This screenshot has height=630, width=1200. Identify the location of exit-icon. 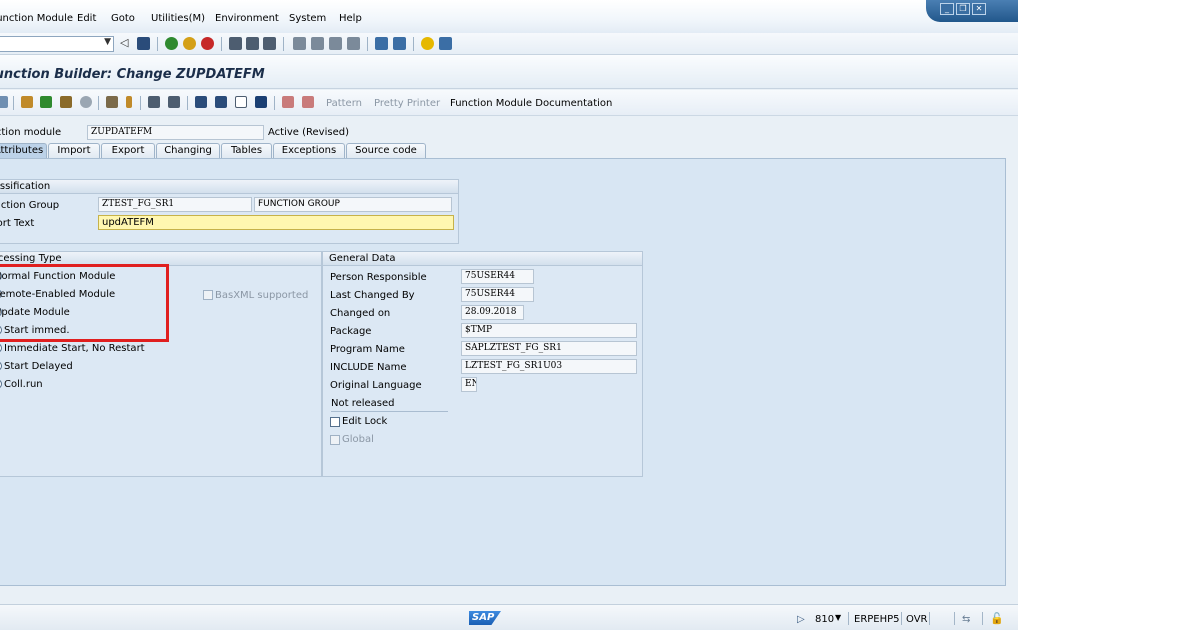
(189, 43).